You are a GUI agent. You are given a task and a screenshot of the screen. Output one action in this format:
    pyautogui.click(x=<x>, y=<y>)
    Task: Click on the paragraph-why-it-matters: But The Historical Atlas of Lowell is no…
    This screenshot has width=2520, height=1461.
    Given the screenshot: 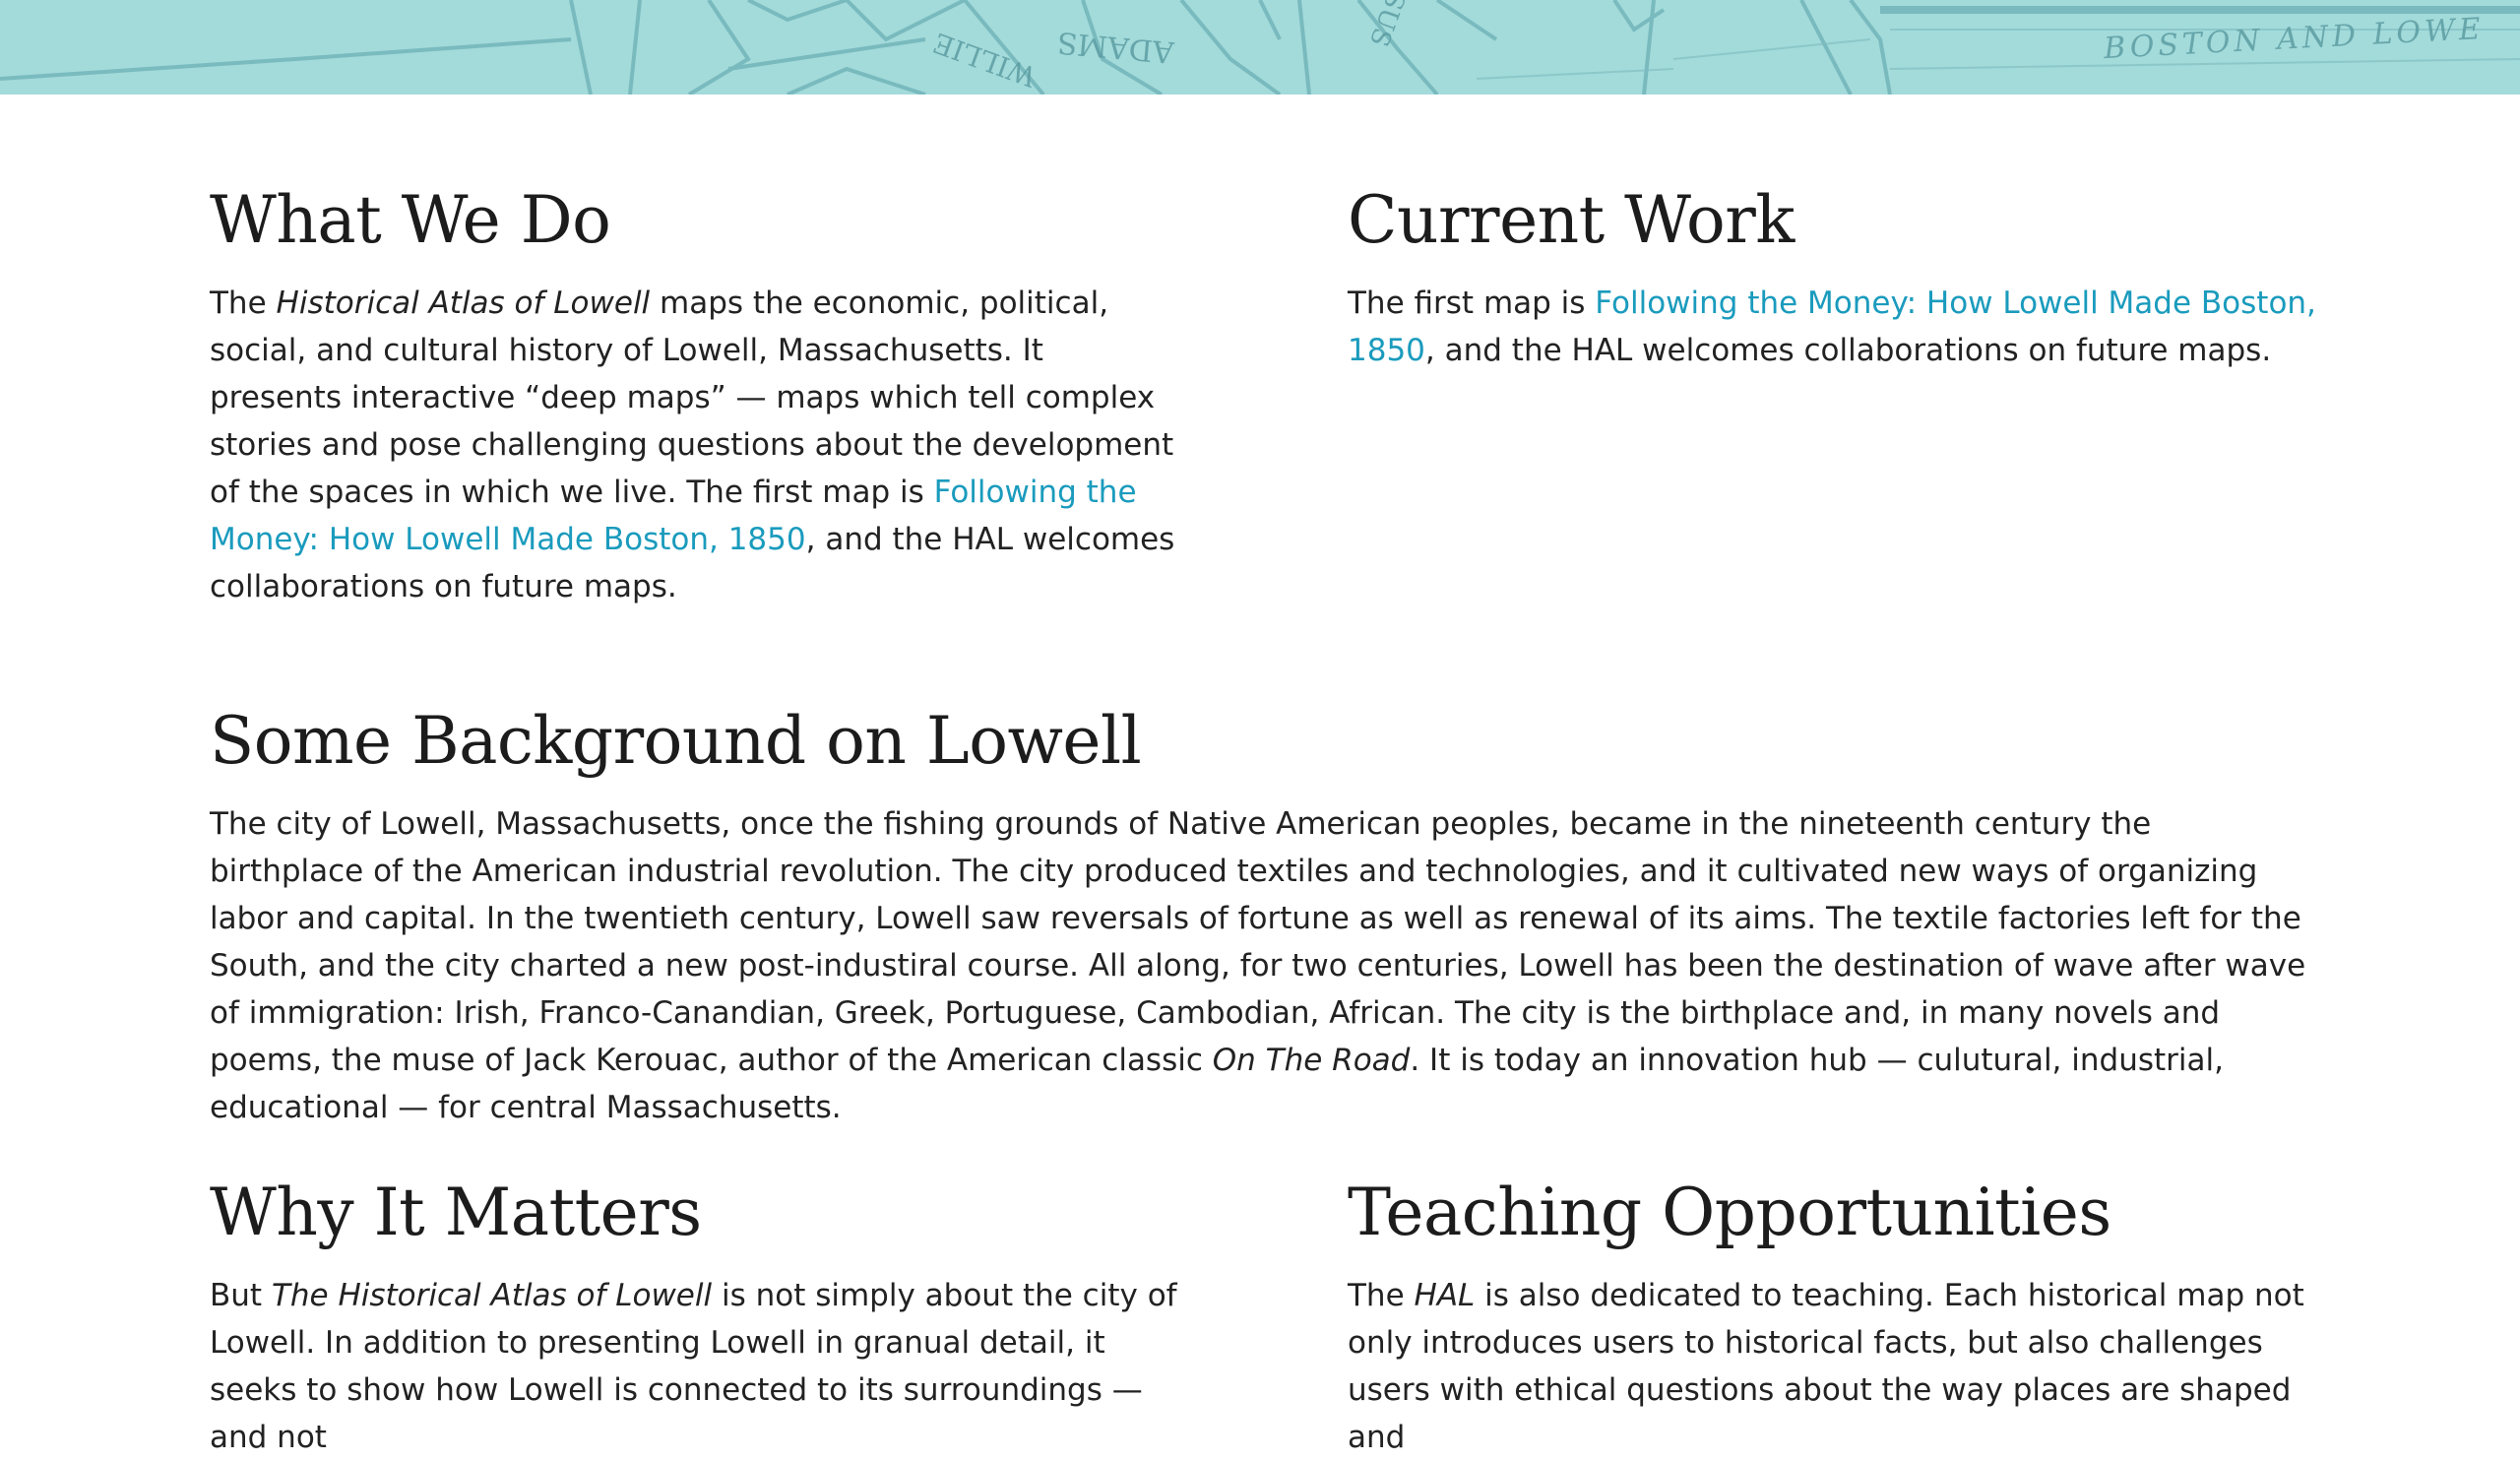 What is the action you would take?
    pyautogui.click(x=697, y=1366)
    